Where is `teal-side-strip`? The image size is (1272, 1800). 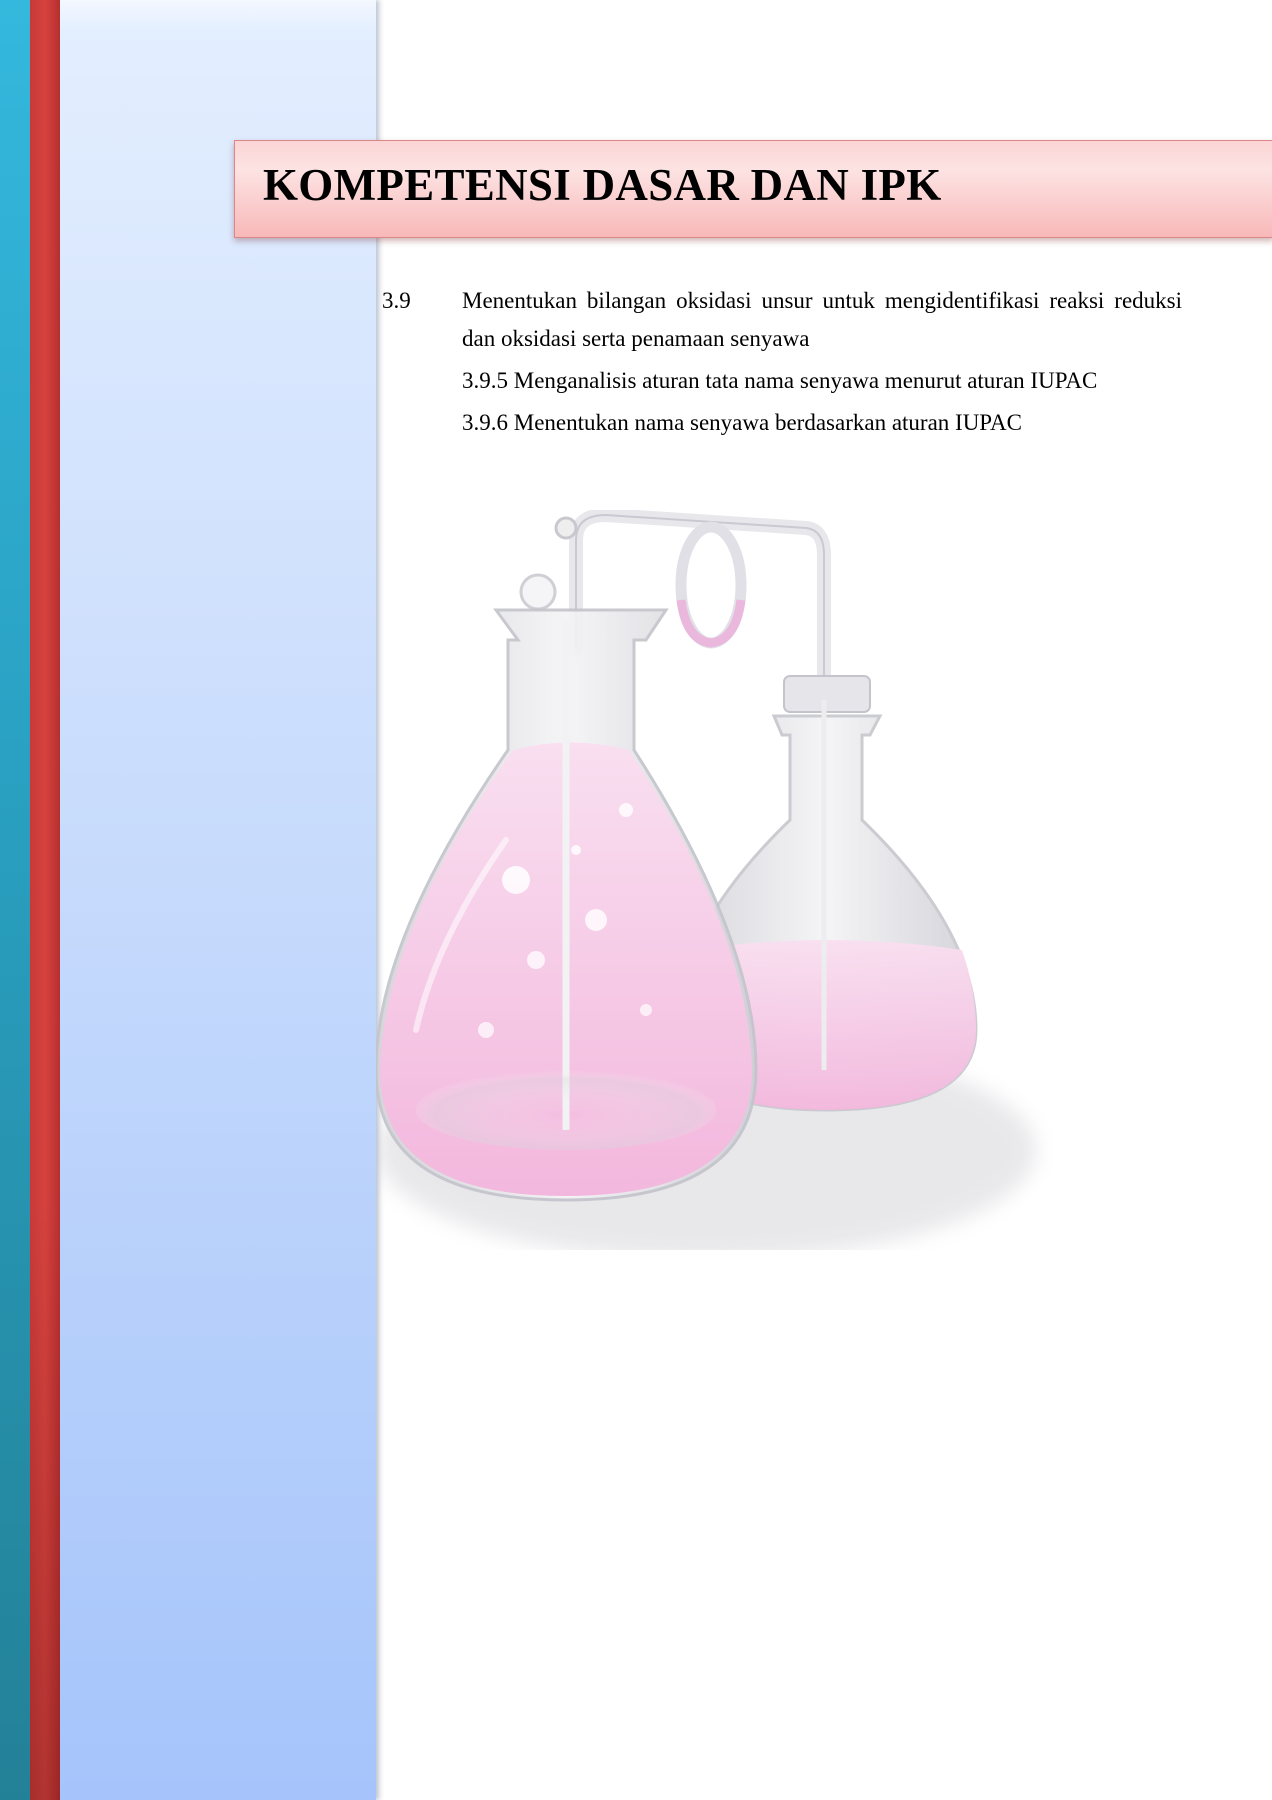 teal-side-strip is located at coordinates (15, 900).